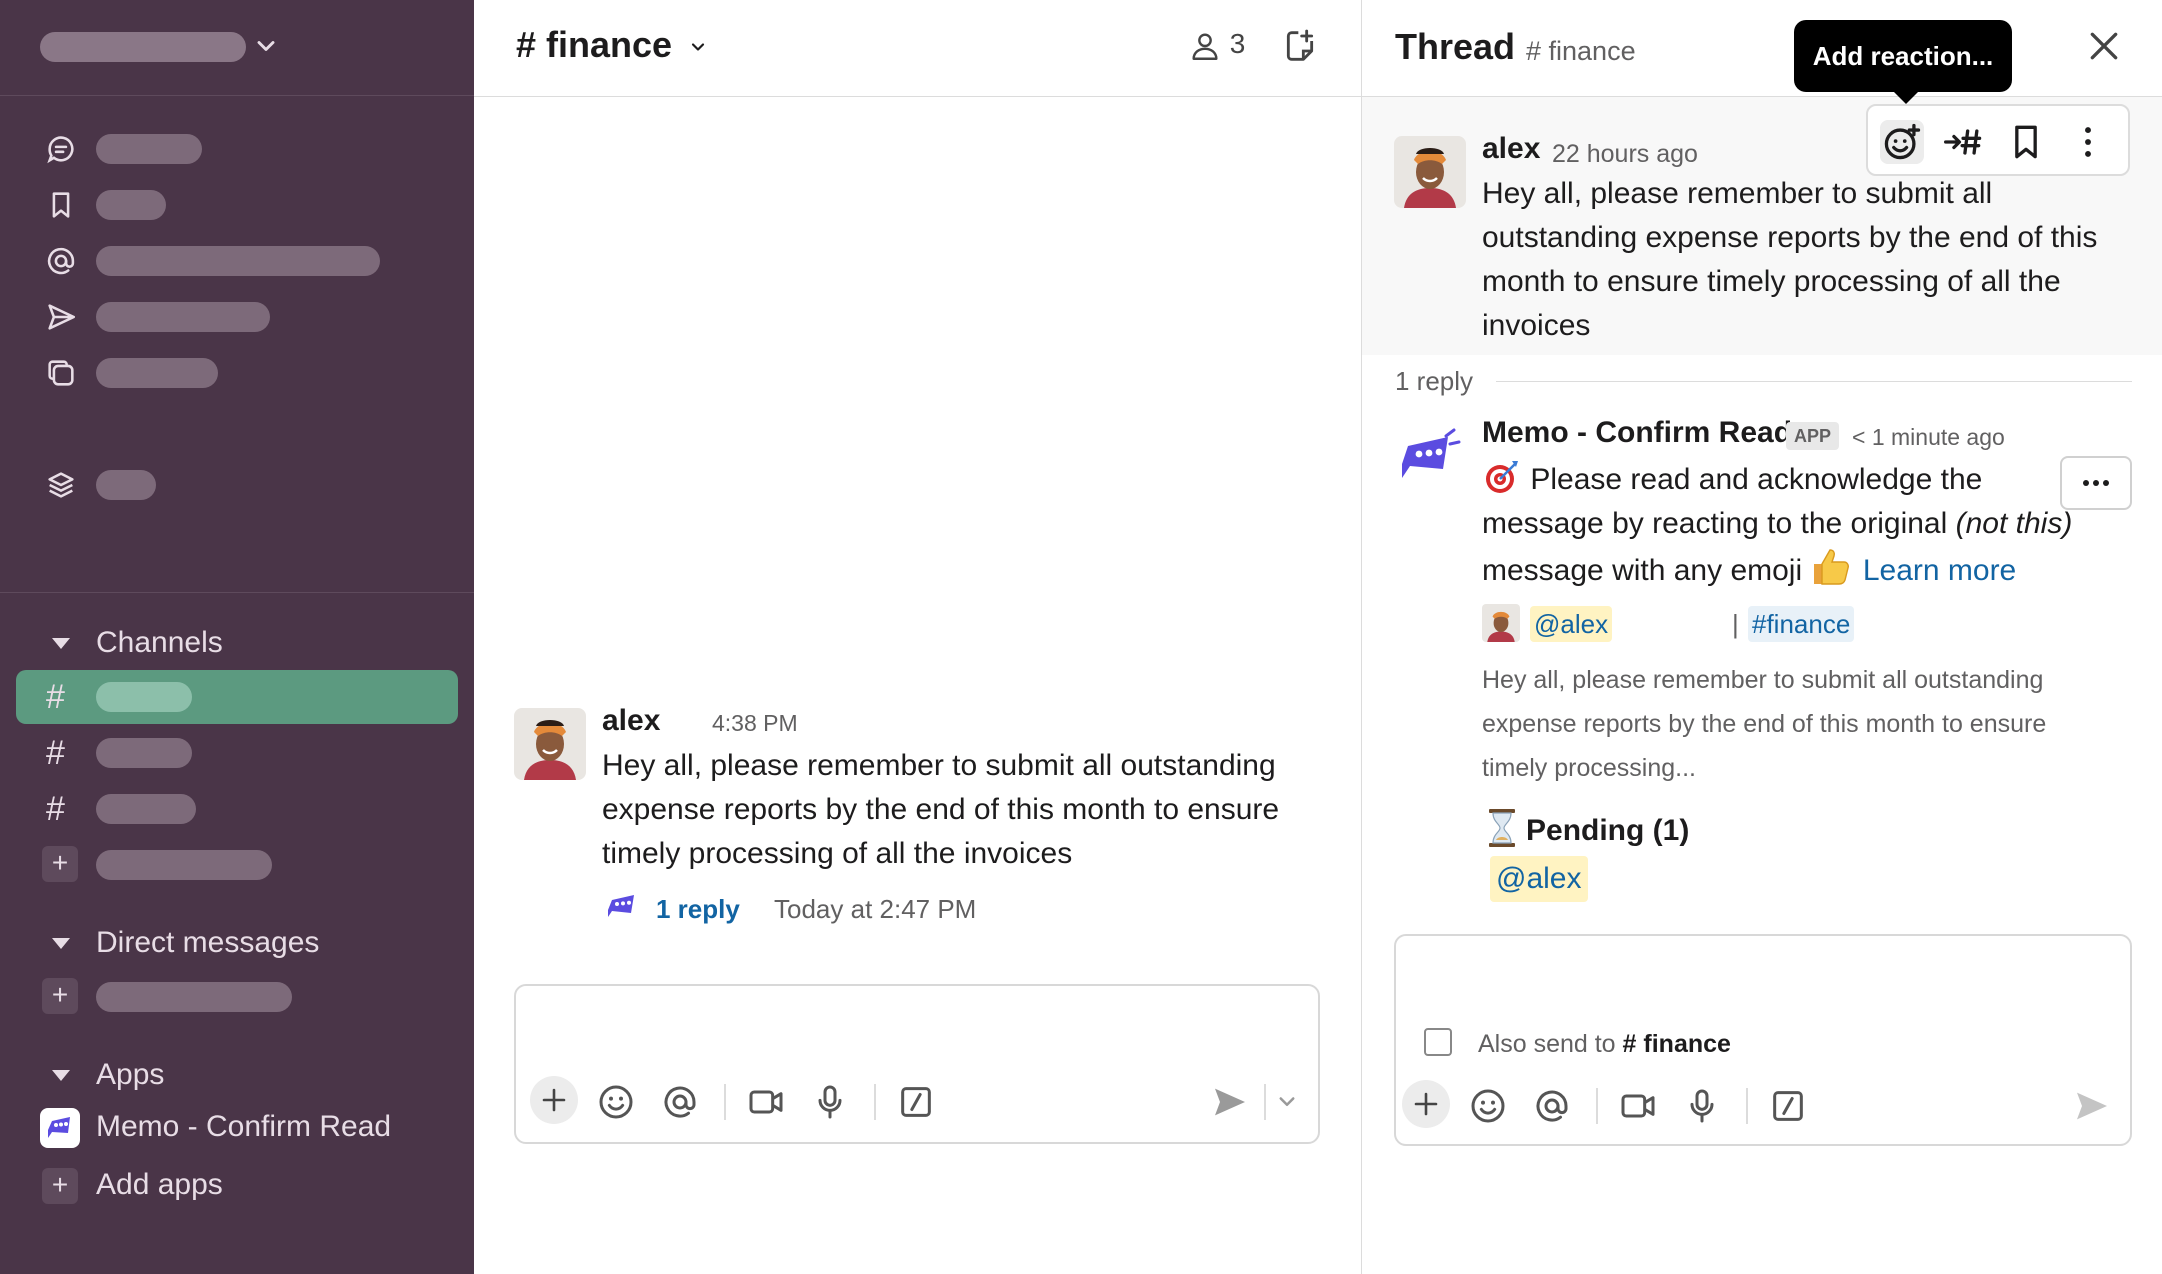 This screenshot has height=1274, width=2162. I want to click on message-author: Memo - Confirm Read, so click(1637, 433).